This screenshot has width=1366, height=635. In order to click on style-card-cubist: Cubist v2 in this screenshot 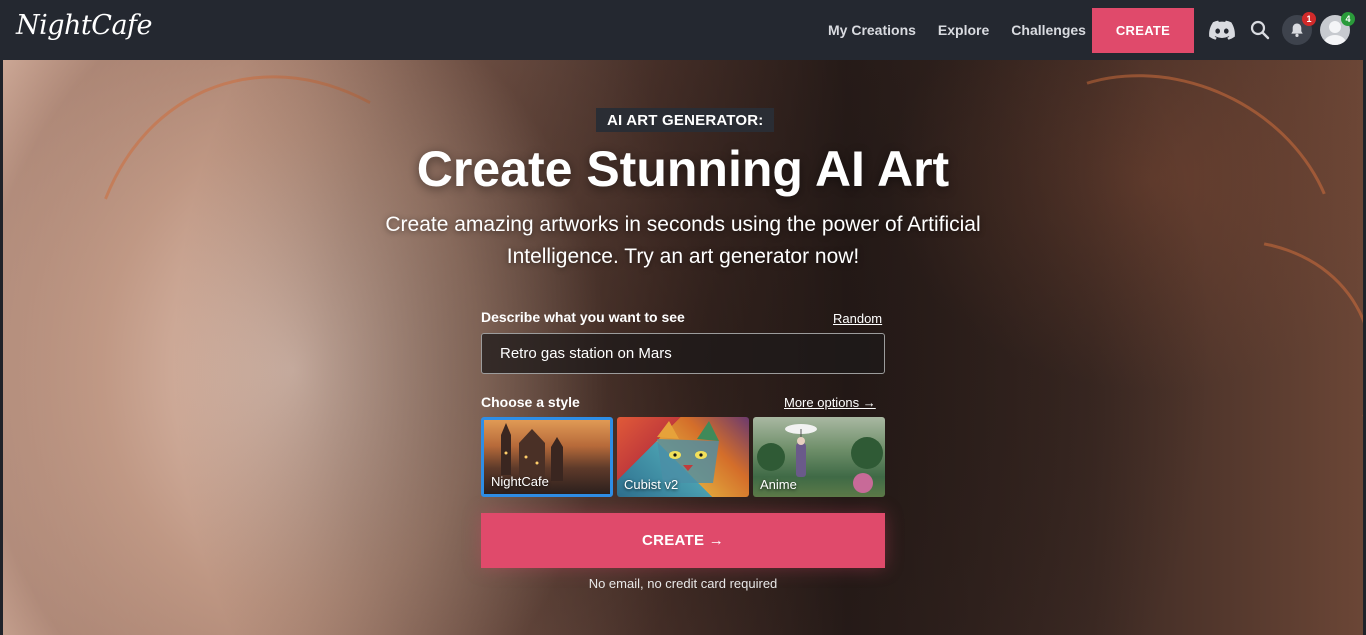, I will do `click(683, 457)`.